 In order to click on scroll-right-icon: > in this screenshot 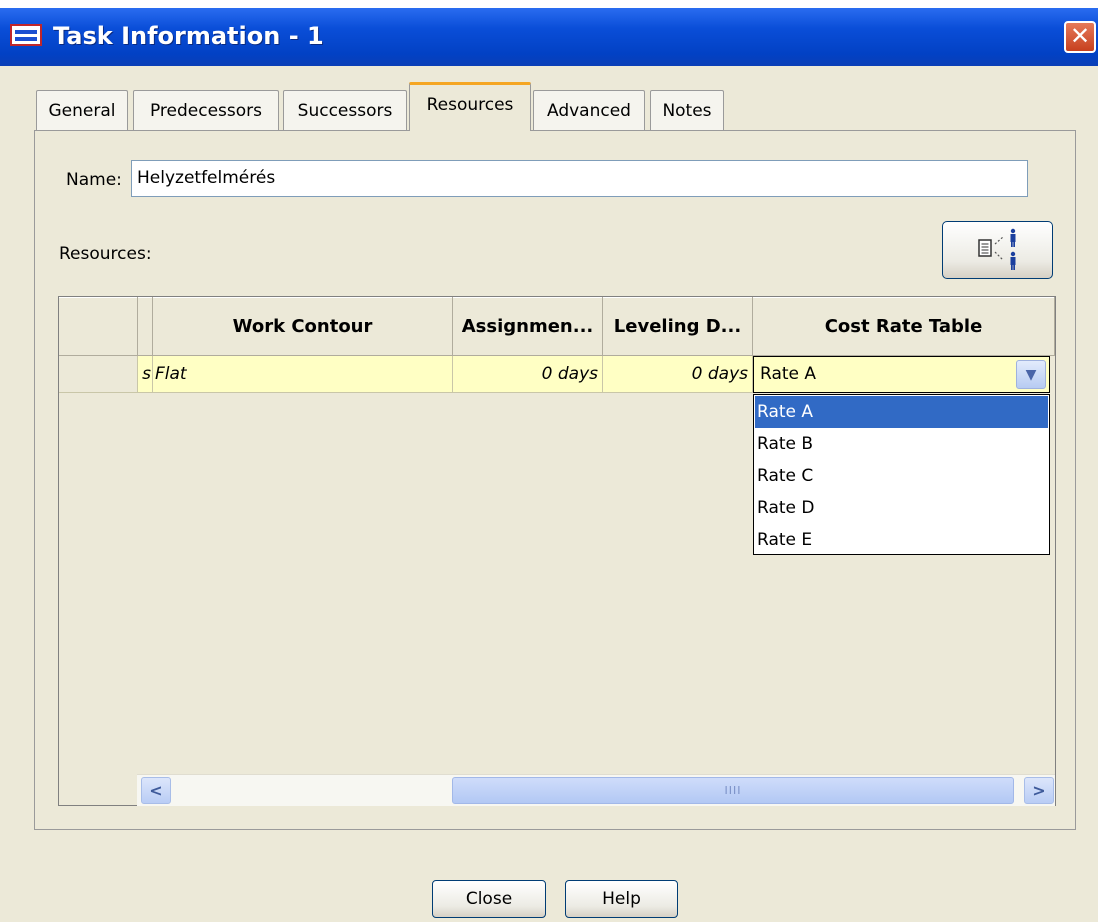, I will do `click(1039, 790)`.